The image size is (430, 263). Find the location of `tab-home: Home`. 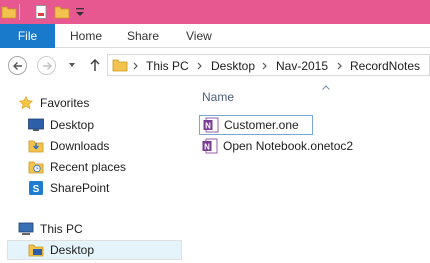

tab-home: Home is located at coordinates (86, 36).